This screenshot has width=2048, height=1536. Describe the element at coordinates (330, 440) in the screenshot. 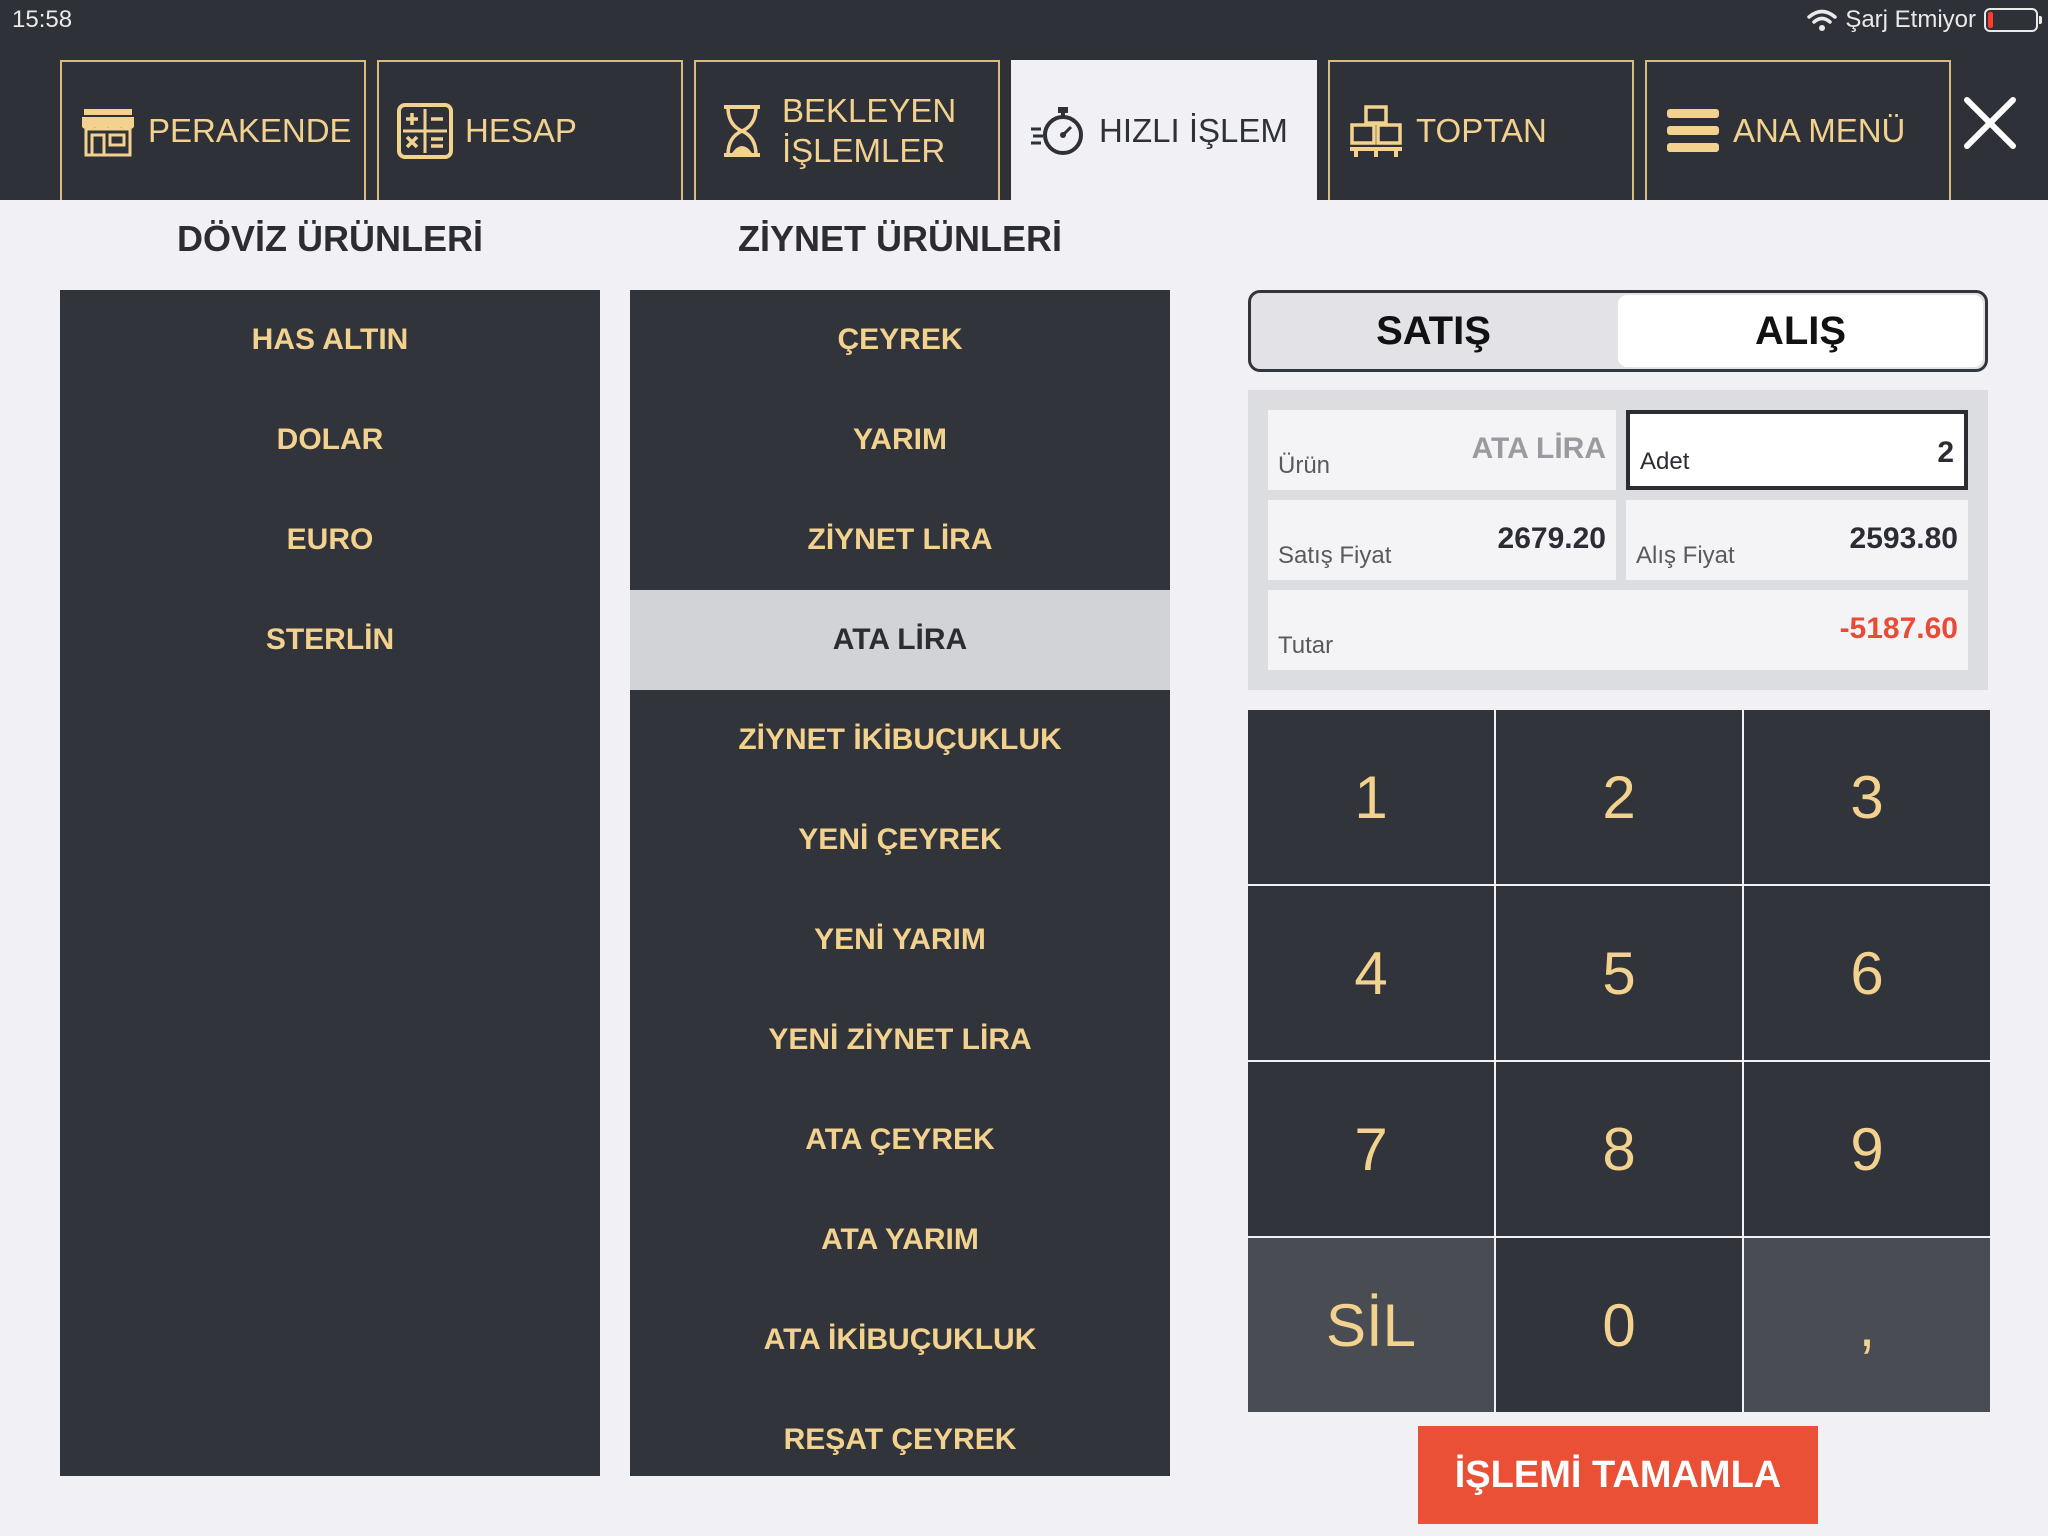

I see `list-item-dolar: DOLAR` at that location.